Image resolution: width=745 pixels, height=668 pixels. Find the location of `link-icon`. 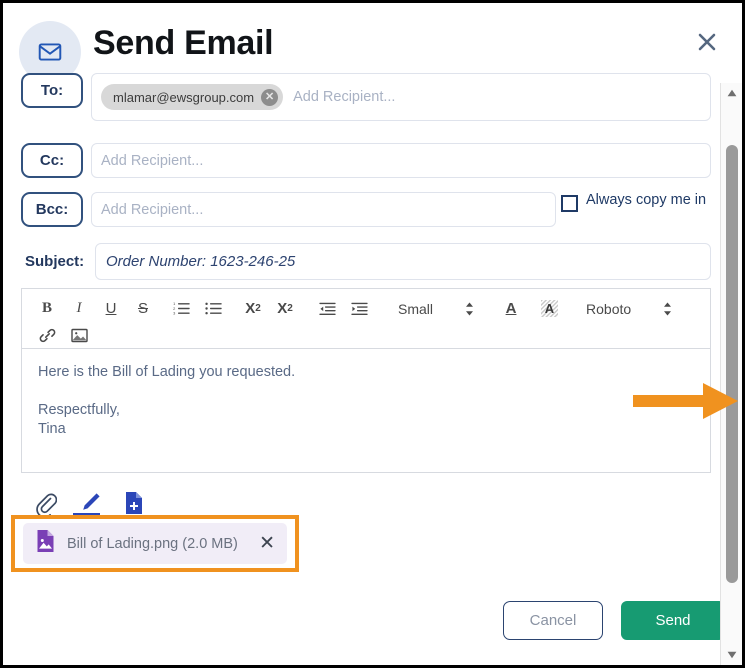

link-icon is located at coordinates (47, 336).